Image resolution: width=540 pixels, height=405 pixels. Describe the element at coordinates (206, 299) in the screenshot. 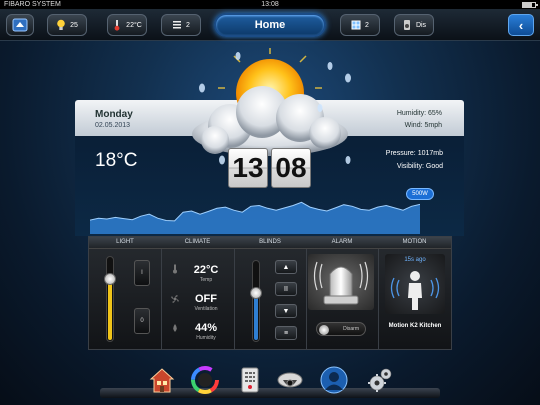

I see `climate-vent-value: OFF` at that location.